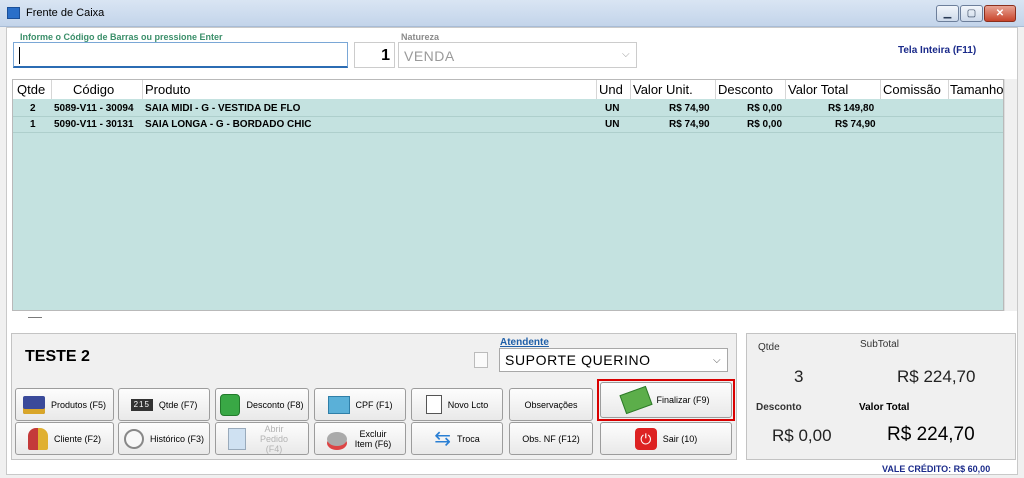 The width and height of the screenshot is (1024, 478). What do you see at coordinates (433, 404) in the screenshot?
I see `new-document-icon` at bounding box center [433, 404].